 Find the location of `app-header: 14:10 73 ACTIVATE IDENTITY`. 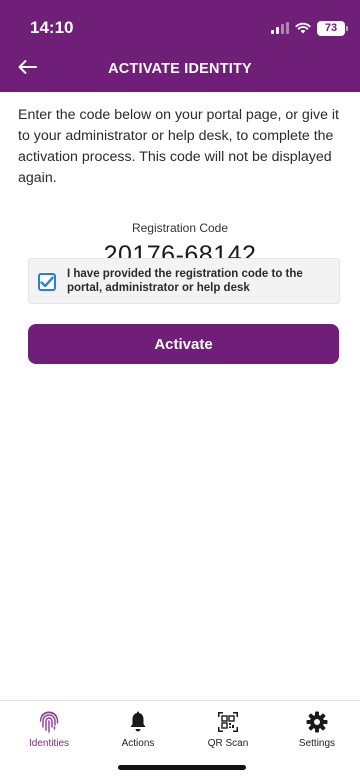

app-header: 14:10 73 ACTIVATE IDENTITY is located at coordinates (180, 46).